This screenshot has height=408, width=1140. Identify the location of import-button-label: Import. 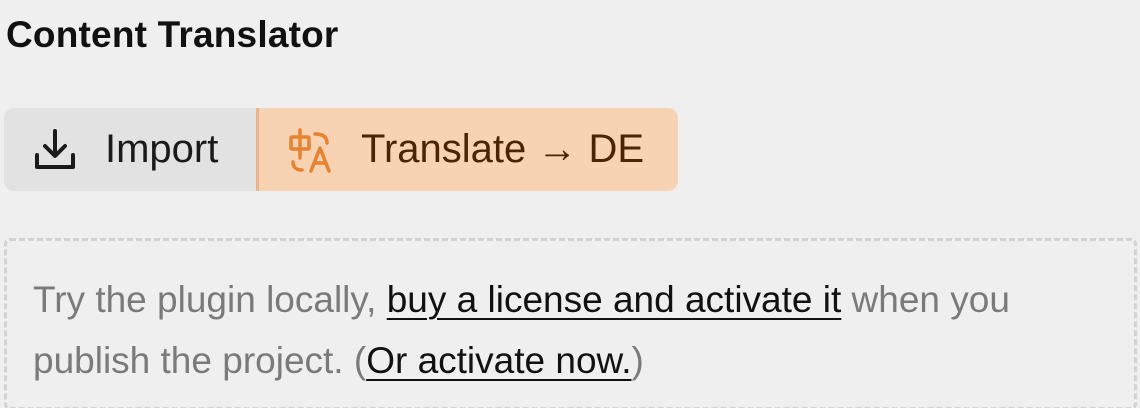
(162, 149).